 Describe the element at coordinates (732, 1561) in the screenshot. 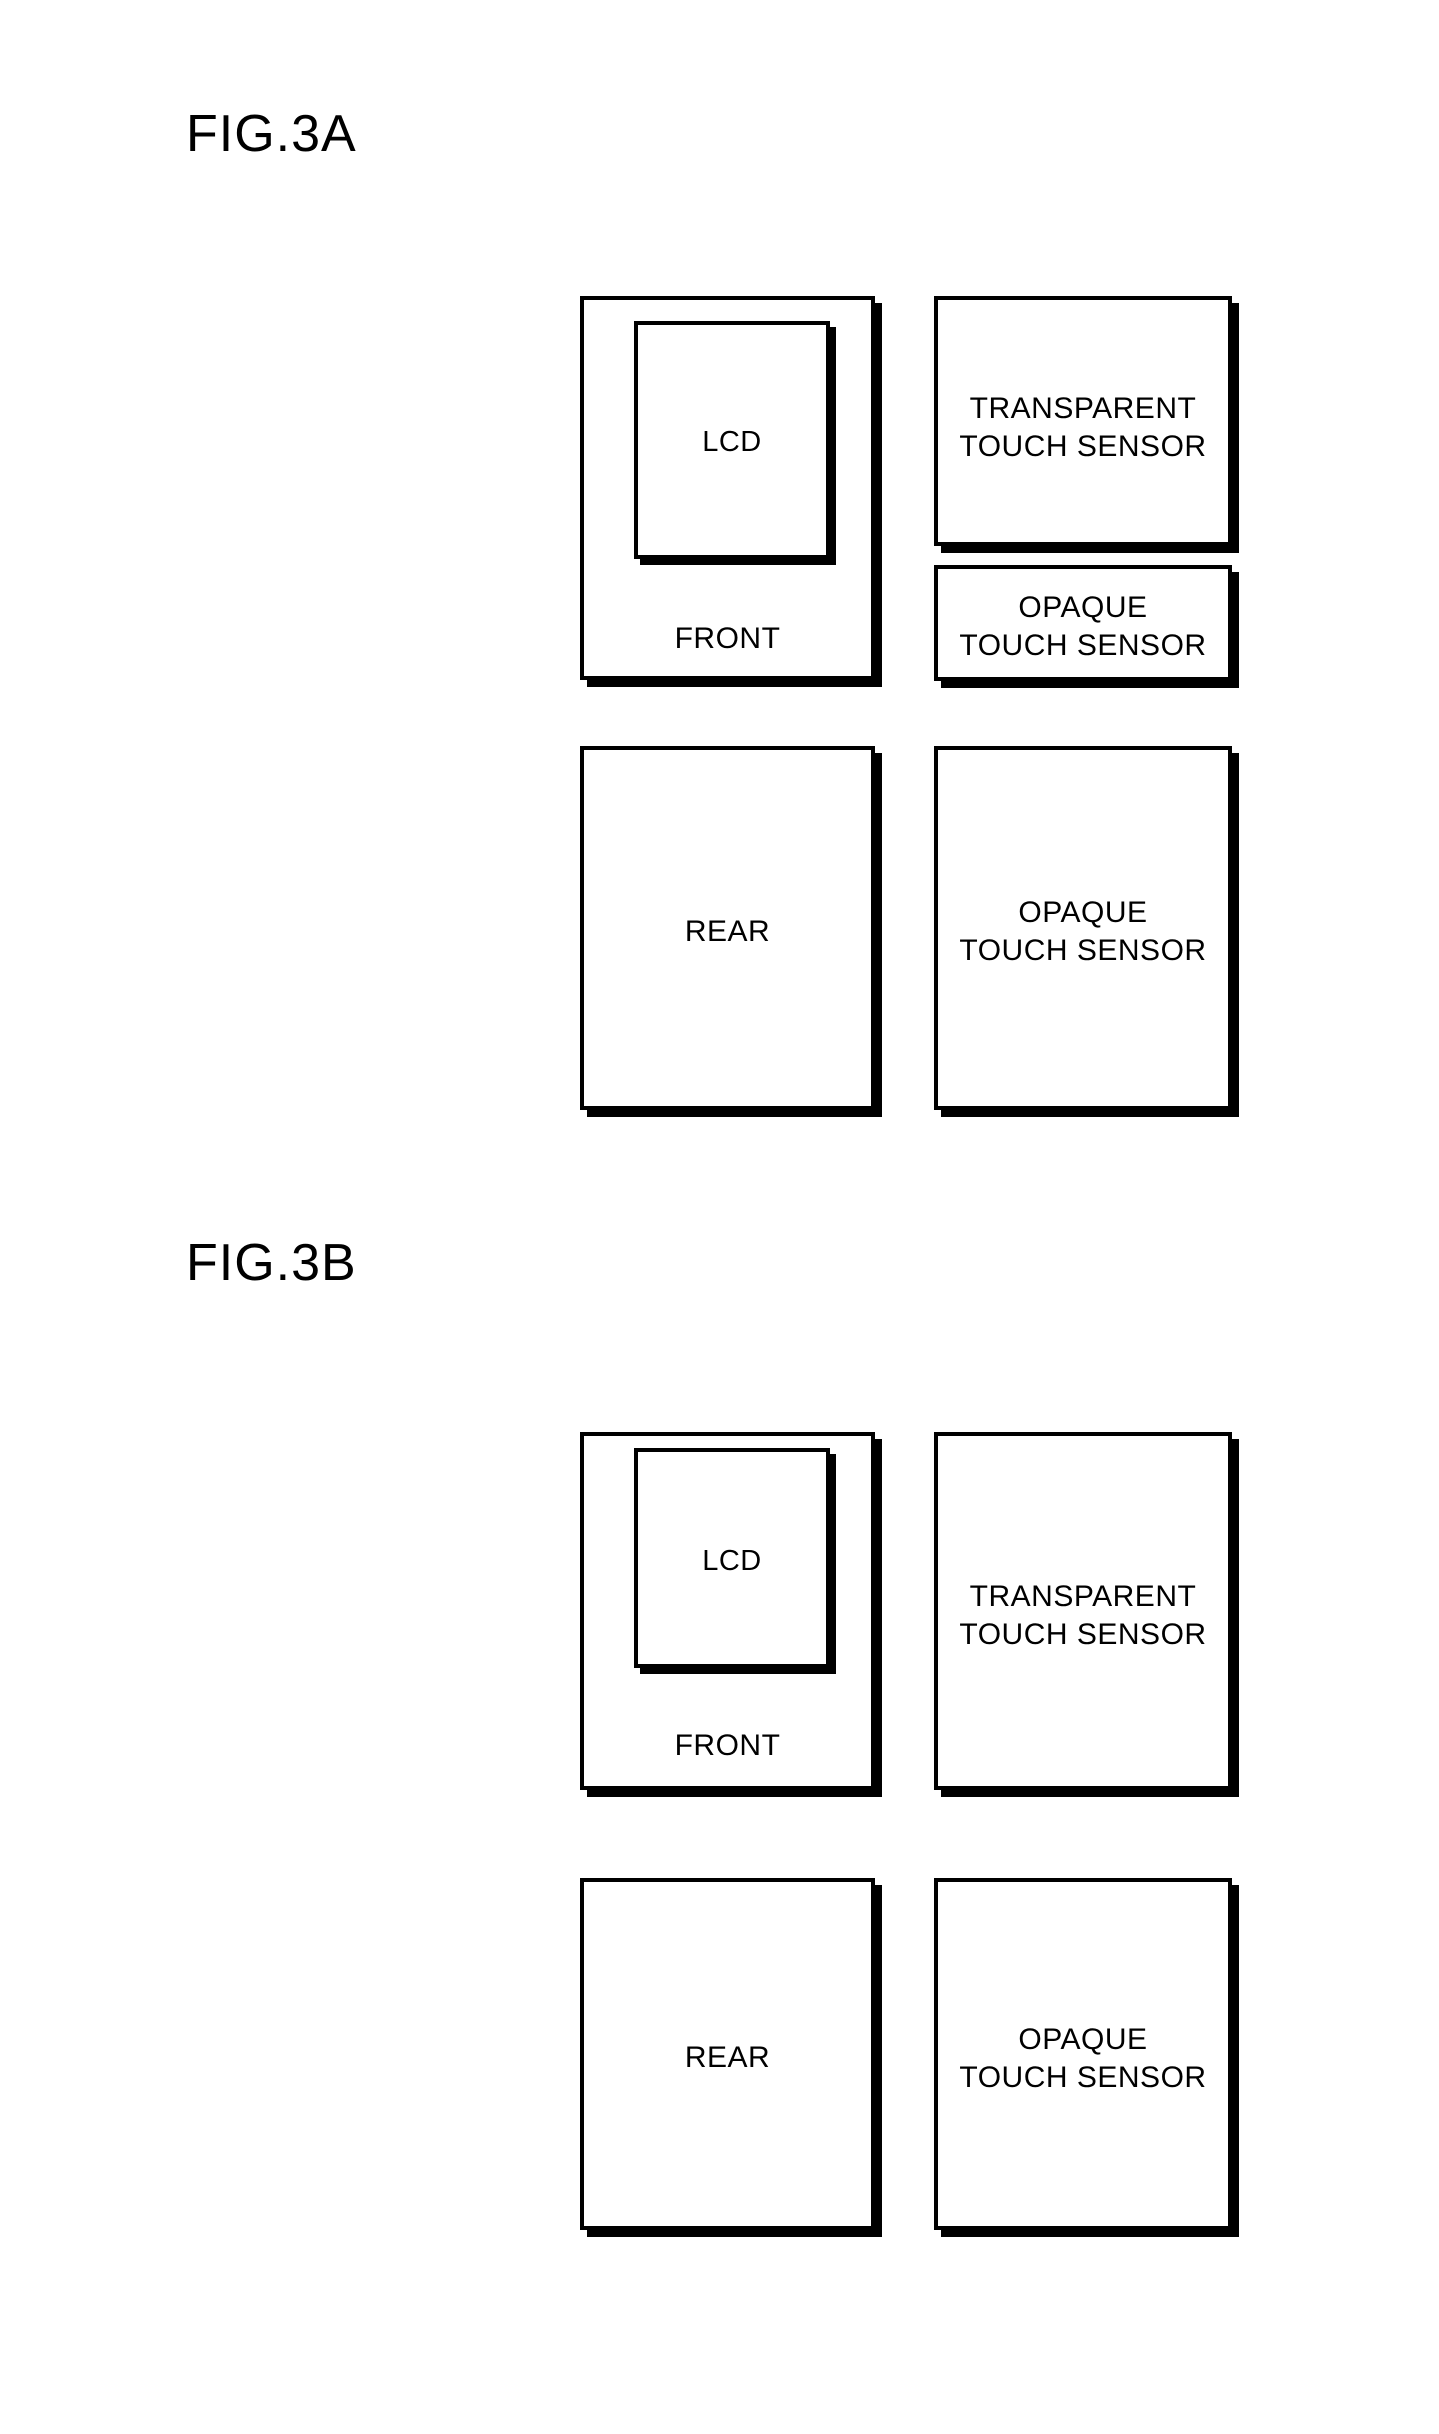

I see `fig3b-lcd-label: LCD` at that location.